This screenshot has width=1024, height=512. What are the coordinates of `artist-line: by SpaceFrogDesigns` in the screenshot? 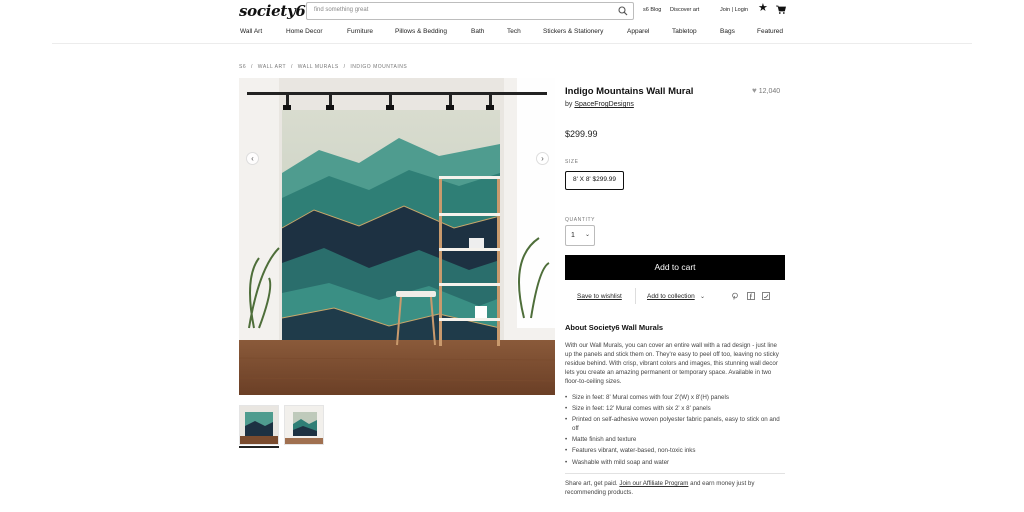 It's located at (599, 104).